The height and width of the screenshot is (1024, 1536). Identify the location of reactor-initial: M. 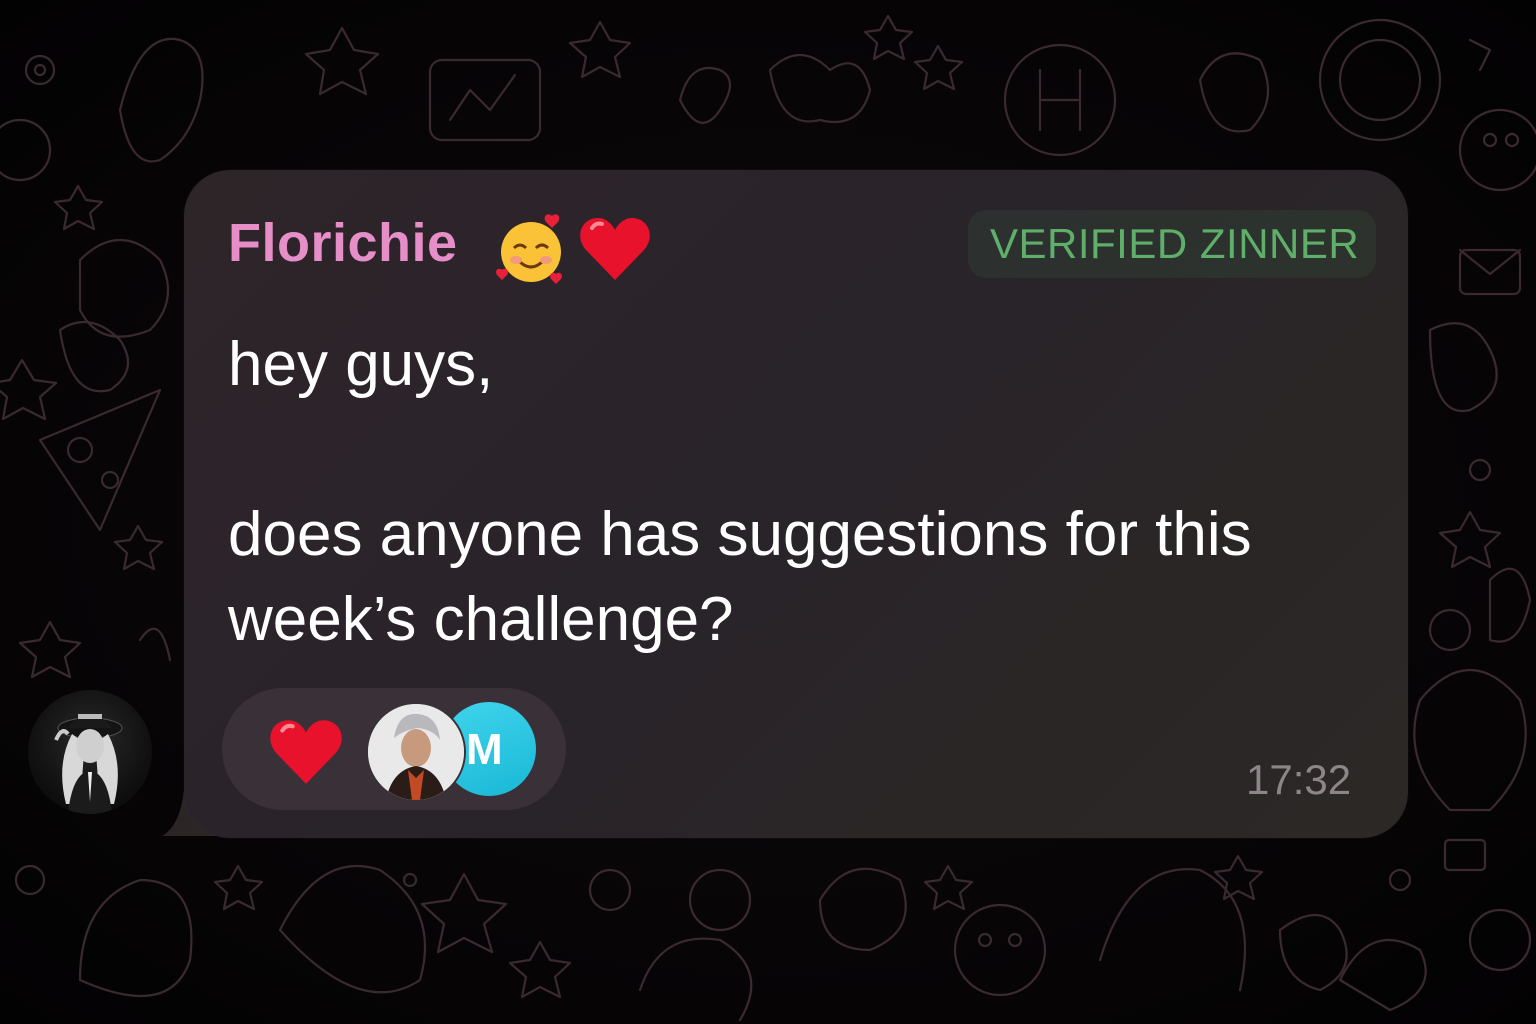
(484, 749).